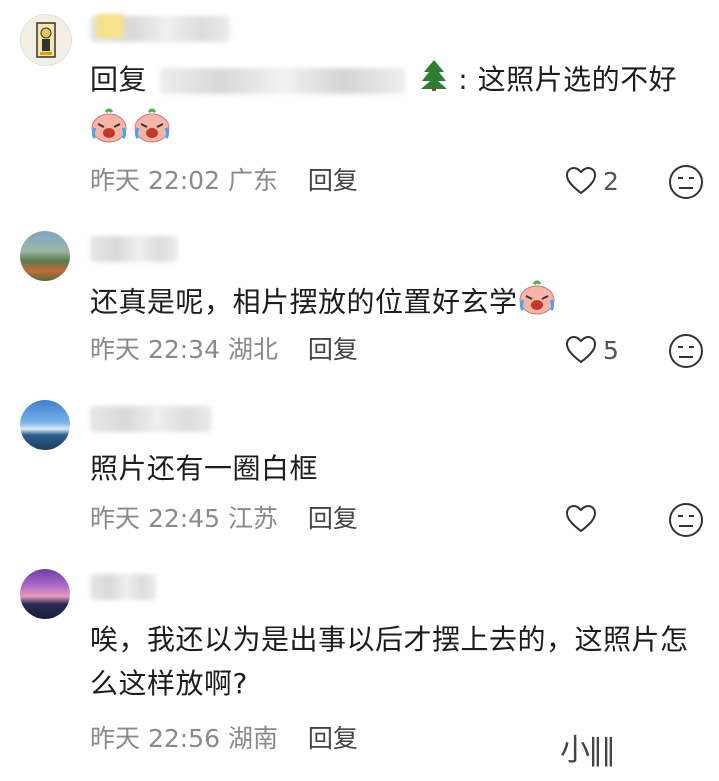 Image resolution: width=719 pixels, height=781 pixels. I want to click on like-count: 5, so click(611, 350).